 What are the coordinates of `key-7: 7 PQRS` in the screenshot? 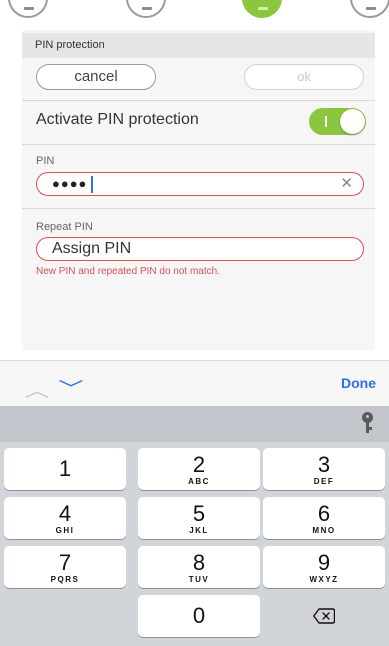 It's located at (65, 567).